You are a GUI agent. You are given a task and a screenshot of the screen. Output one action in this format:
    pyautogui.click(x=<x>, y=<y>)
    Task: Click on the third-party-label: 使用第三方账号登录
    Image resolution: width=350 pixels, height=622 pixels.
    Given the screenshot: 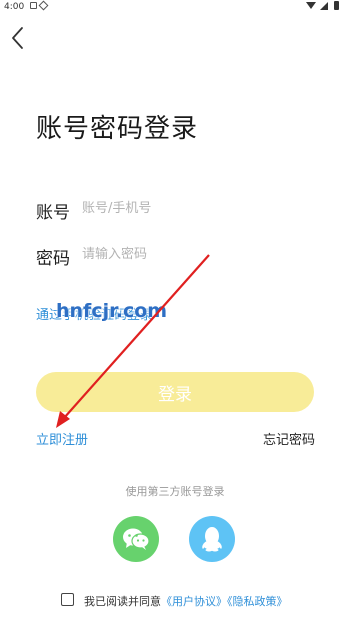 What is the action you would take?
    pyautogui.click(x=175, y=491)
    